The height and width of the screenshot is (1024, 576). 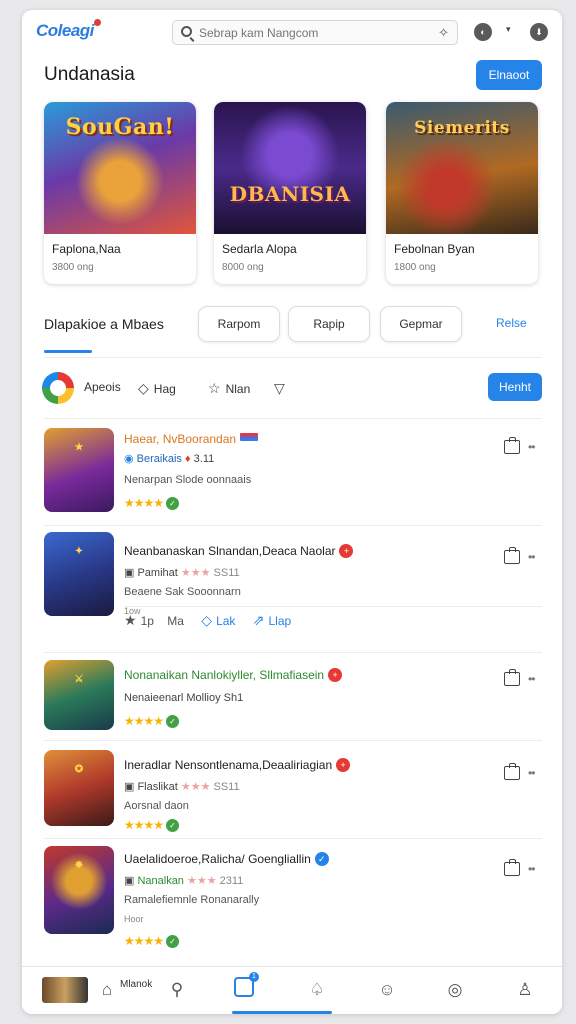 What do you see at coordinates (169, 459) in the screenshot?
I see `item-meta: ◉ Beraikais ♦ 3.11` at bounding box center [169, 459].